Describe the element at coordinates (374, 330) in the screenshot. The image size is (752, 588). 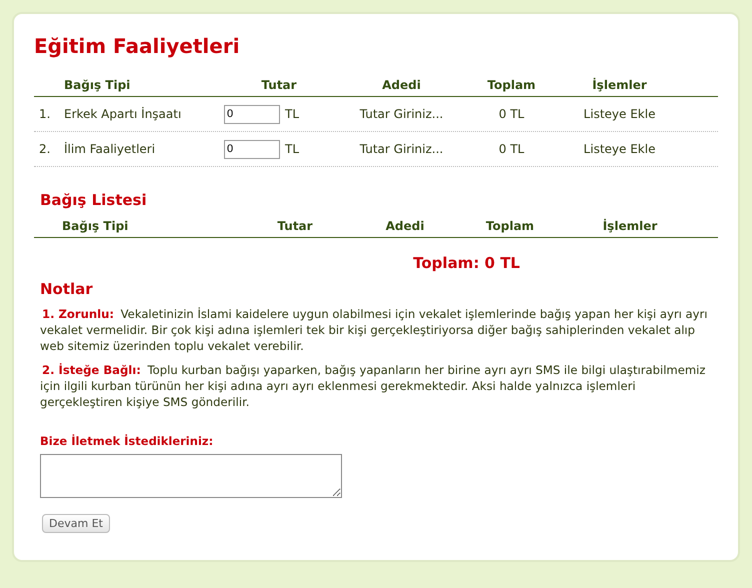
I see `note-paragraph: 1. Zorunlu: Vekaletinizin İslami kaidelere uygun olabilmesi için vekalet işlemlerinde bağış yapan her kişi ayrı ayrı vekalet vermelidir. Bir çok kişi adına işlemleri tek bir kişi gerçekleştiriyorsa diğer bağış sahiplerinden vekalet alıp web sitemiz üzerinden toplu vekalet verebilir.` at that location.